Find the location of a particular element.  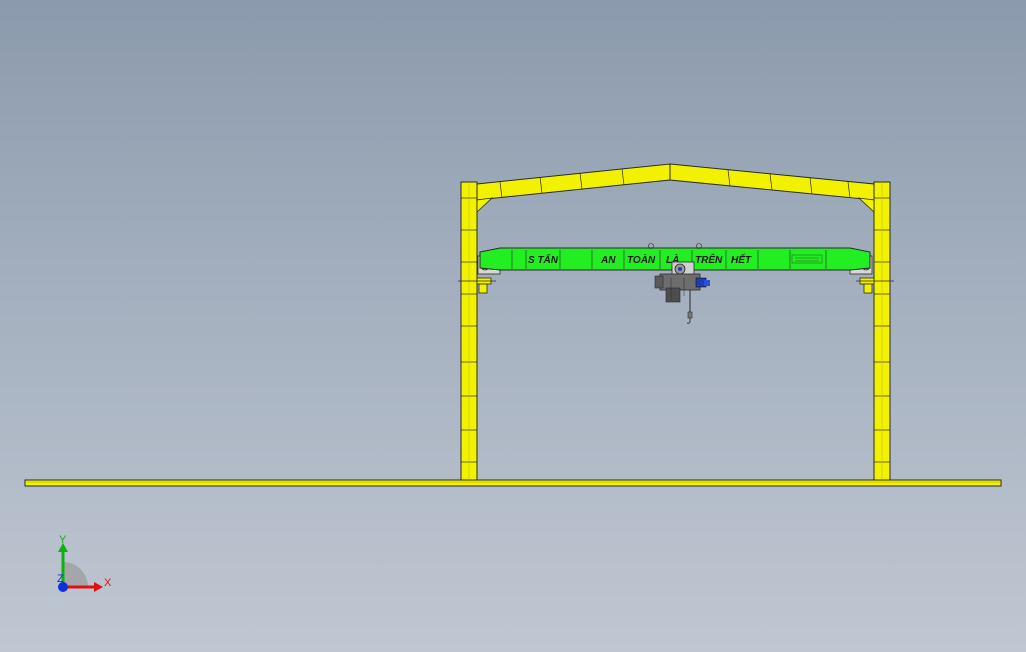

beam-word-5: TRÊN is located at coordinates (709, 259).